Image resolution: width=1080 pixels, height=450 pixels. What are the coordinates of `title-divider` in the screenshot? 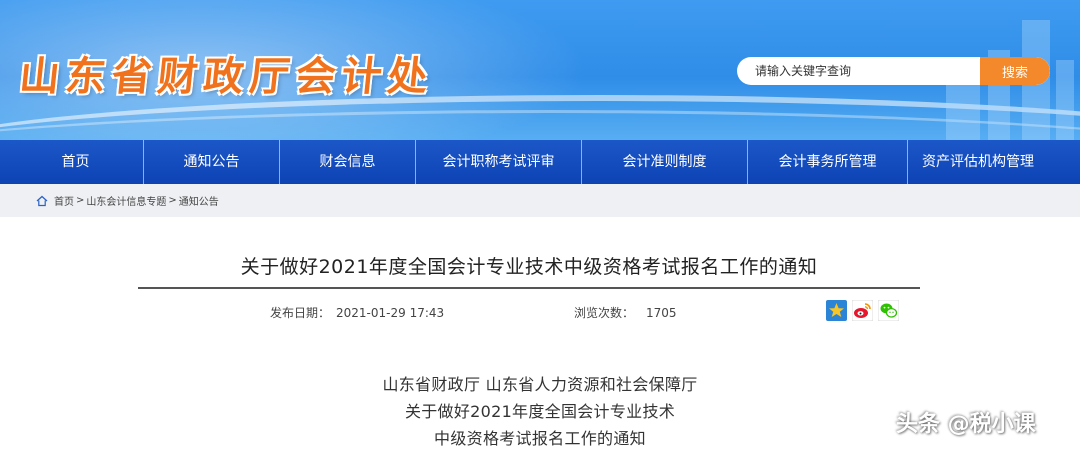 It's located at (529, 288).